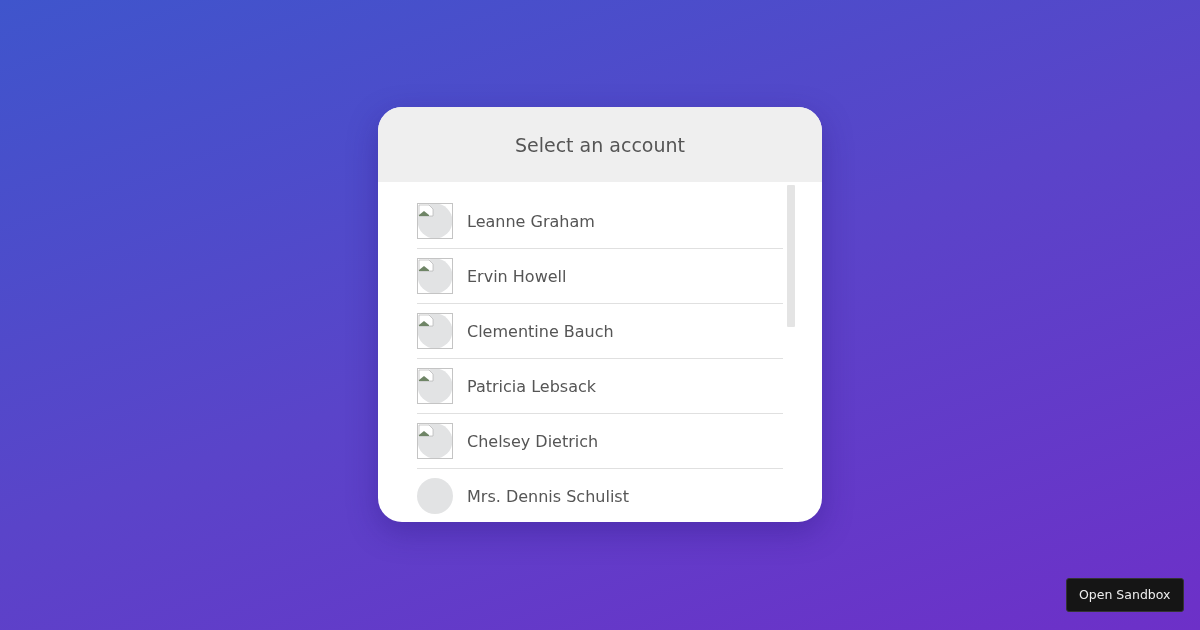  Describe the element at coordinates (791, 256) in the screenshot. I see `scrollbar` at that location.